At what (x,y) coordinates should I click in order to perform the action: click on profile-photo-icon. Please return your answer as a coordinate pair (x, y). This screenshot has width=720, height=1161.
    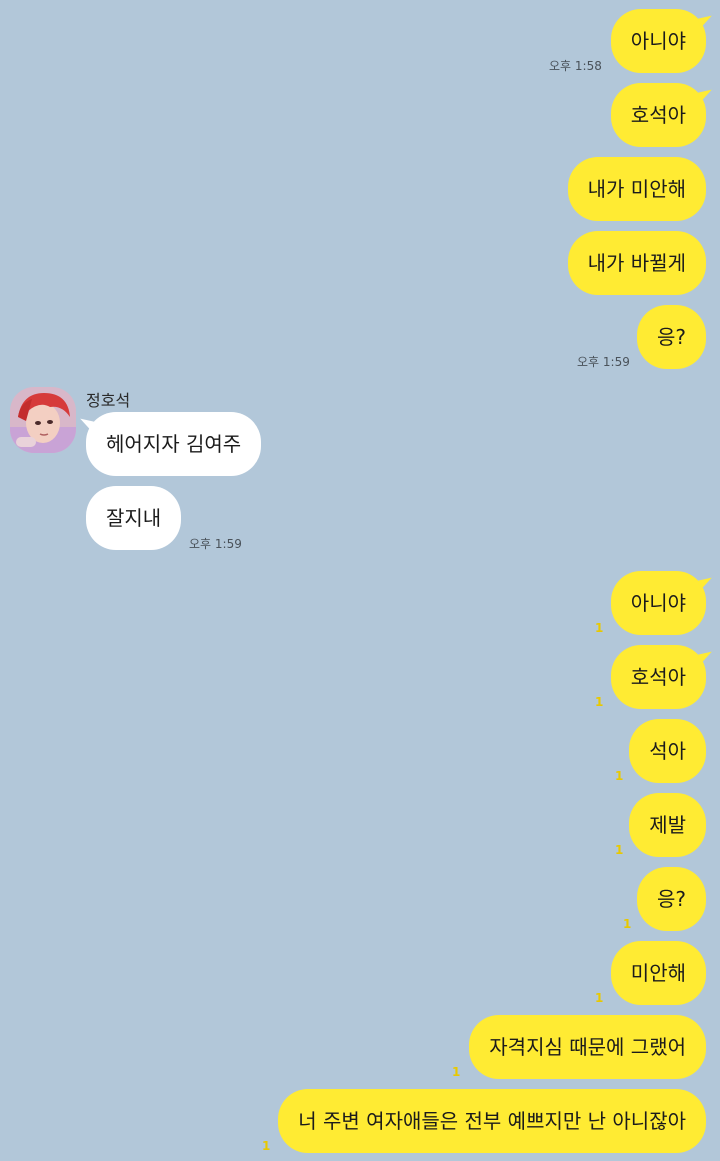
    Looking at the image, I should click on (43, 420).